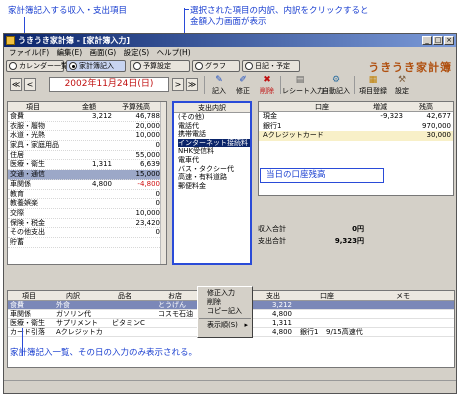 The height and width of the screenshot is (403, 460). What do you see at coordinates (219, 80) in the screenshot?
I see `pencil-icon: ✎` at bounding box center [219, 80].